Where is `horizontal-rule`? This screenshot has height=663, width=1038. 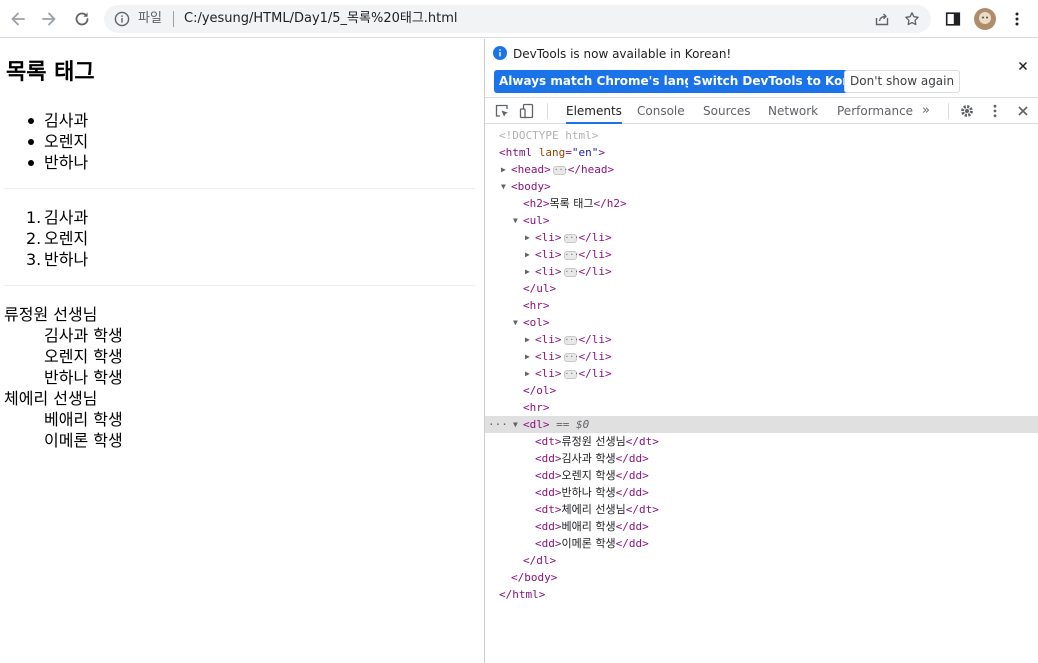 horizontal-rule is located at coordinates (239, 188).